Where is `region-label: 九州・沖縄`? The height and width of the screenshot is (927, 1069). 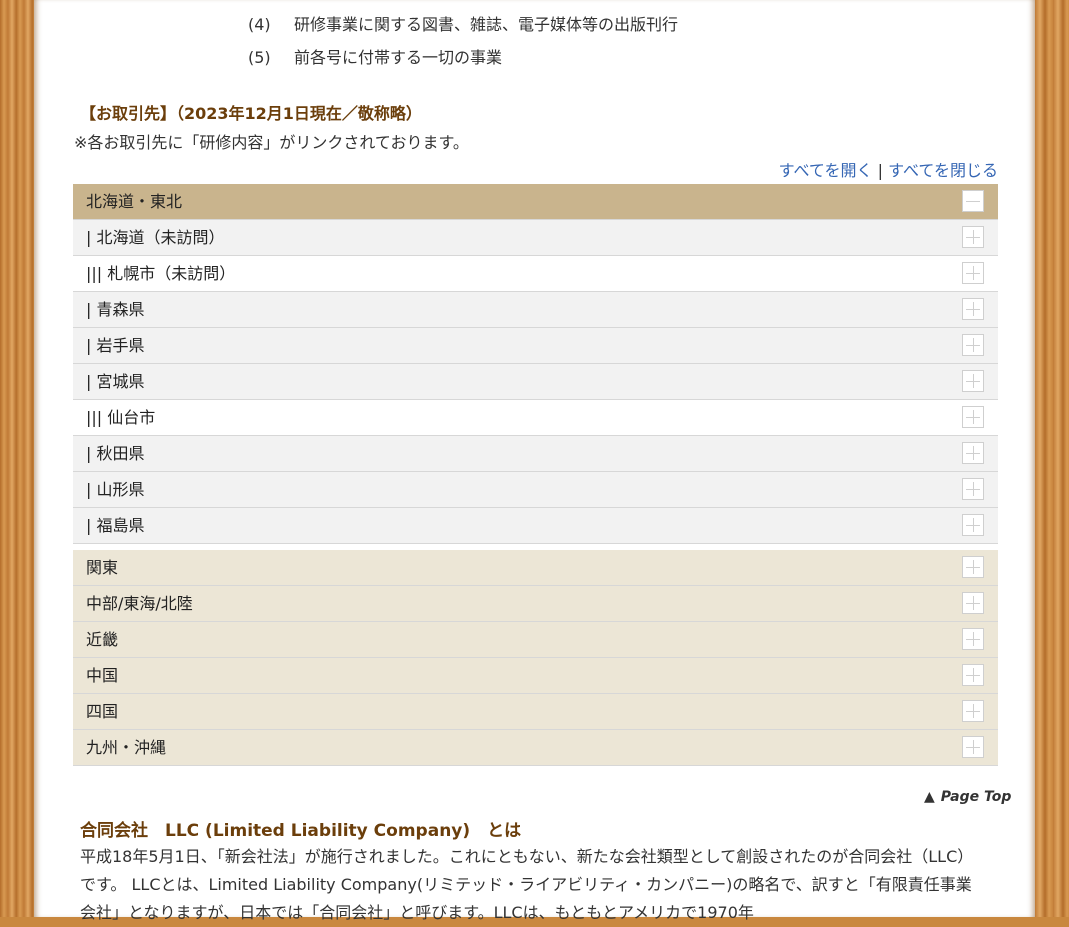 region-label: 九州・沖縄 is located at coordinates (126, 747).